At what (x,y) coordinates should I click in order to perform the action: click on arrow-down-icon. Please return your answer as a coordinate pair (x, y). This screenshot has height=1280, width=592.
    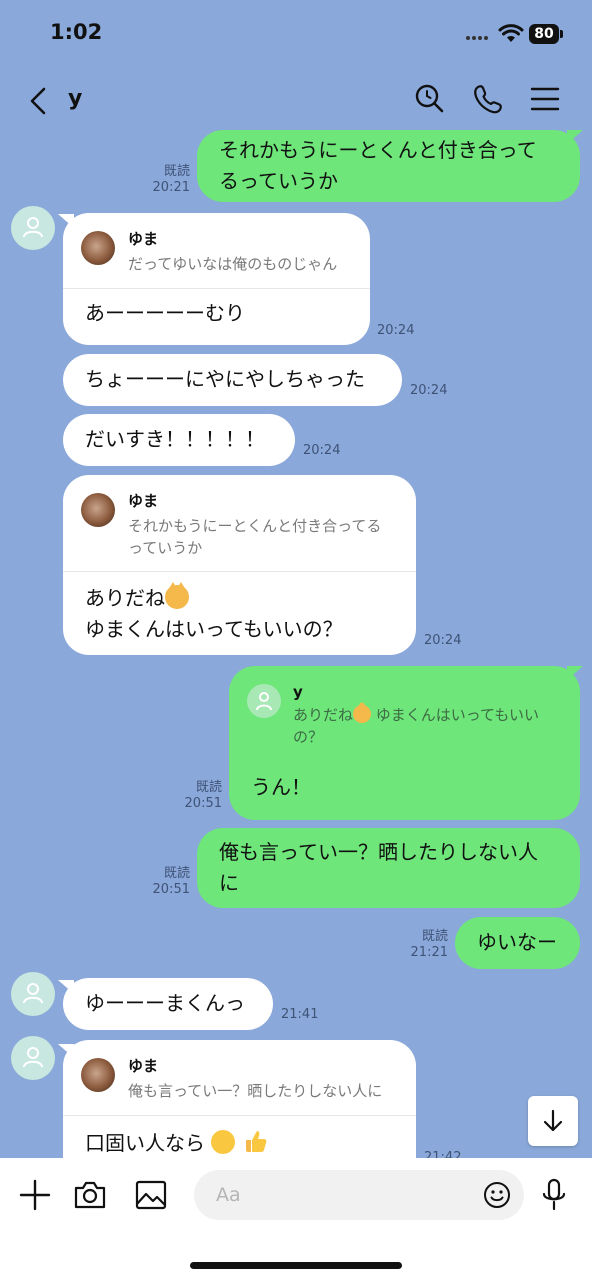
    Looking at the image, I should click on (553, 1120).